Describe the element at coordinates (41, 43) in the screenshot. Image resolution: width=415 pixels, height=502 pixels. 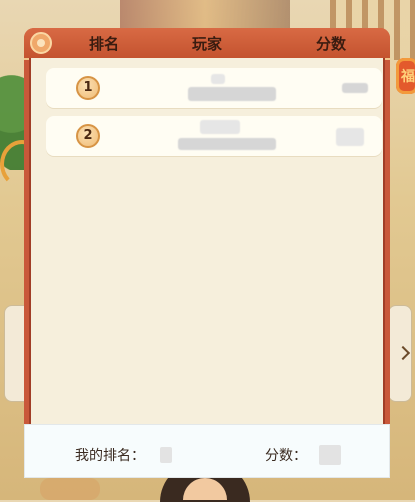
I see `flower-icon` at that location.